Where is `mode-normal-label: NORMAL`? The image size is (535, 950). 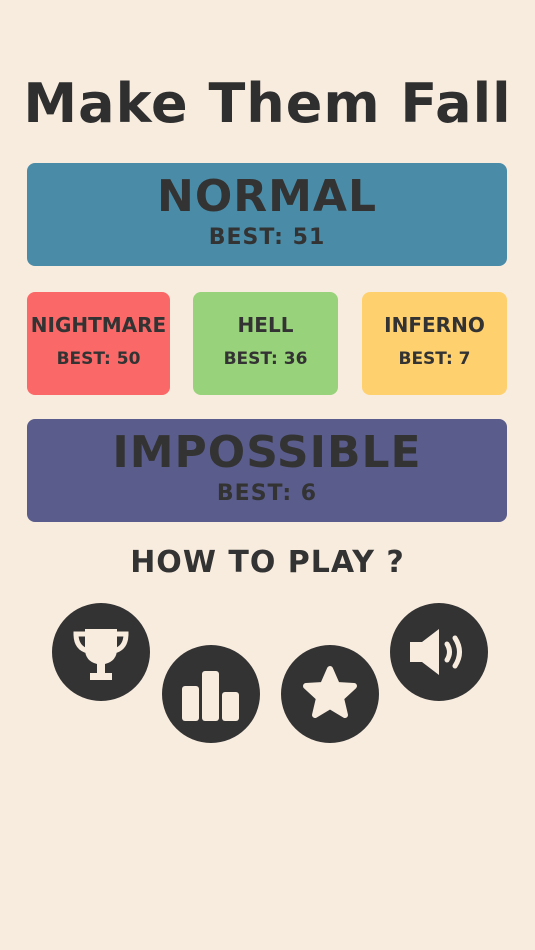
mode-normal-label: NORMAL is located at coordinates (267, 196).